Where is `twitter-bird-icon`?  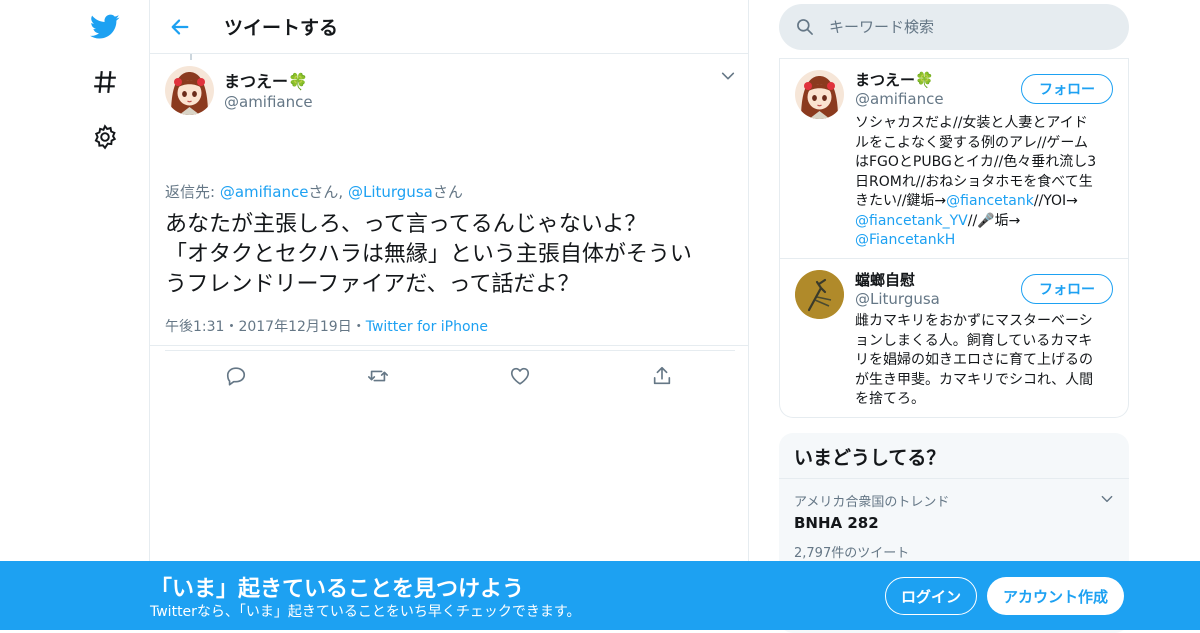
twitter-bird-icon is located at coordinates (105, 27).